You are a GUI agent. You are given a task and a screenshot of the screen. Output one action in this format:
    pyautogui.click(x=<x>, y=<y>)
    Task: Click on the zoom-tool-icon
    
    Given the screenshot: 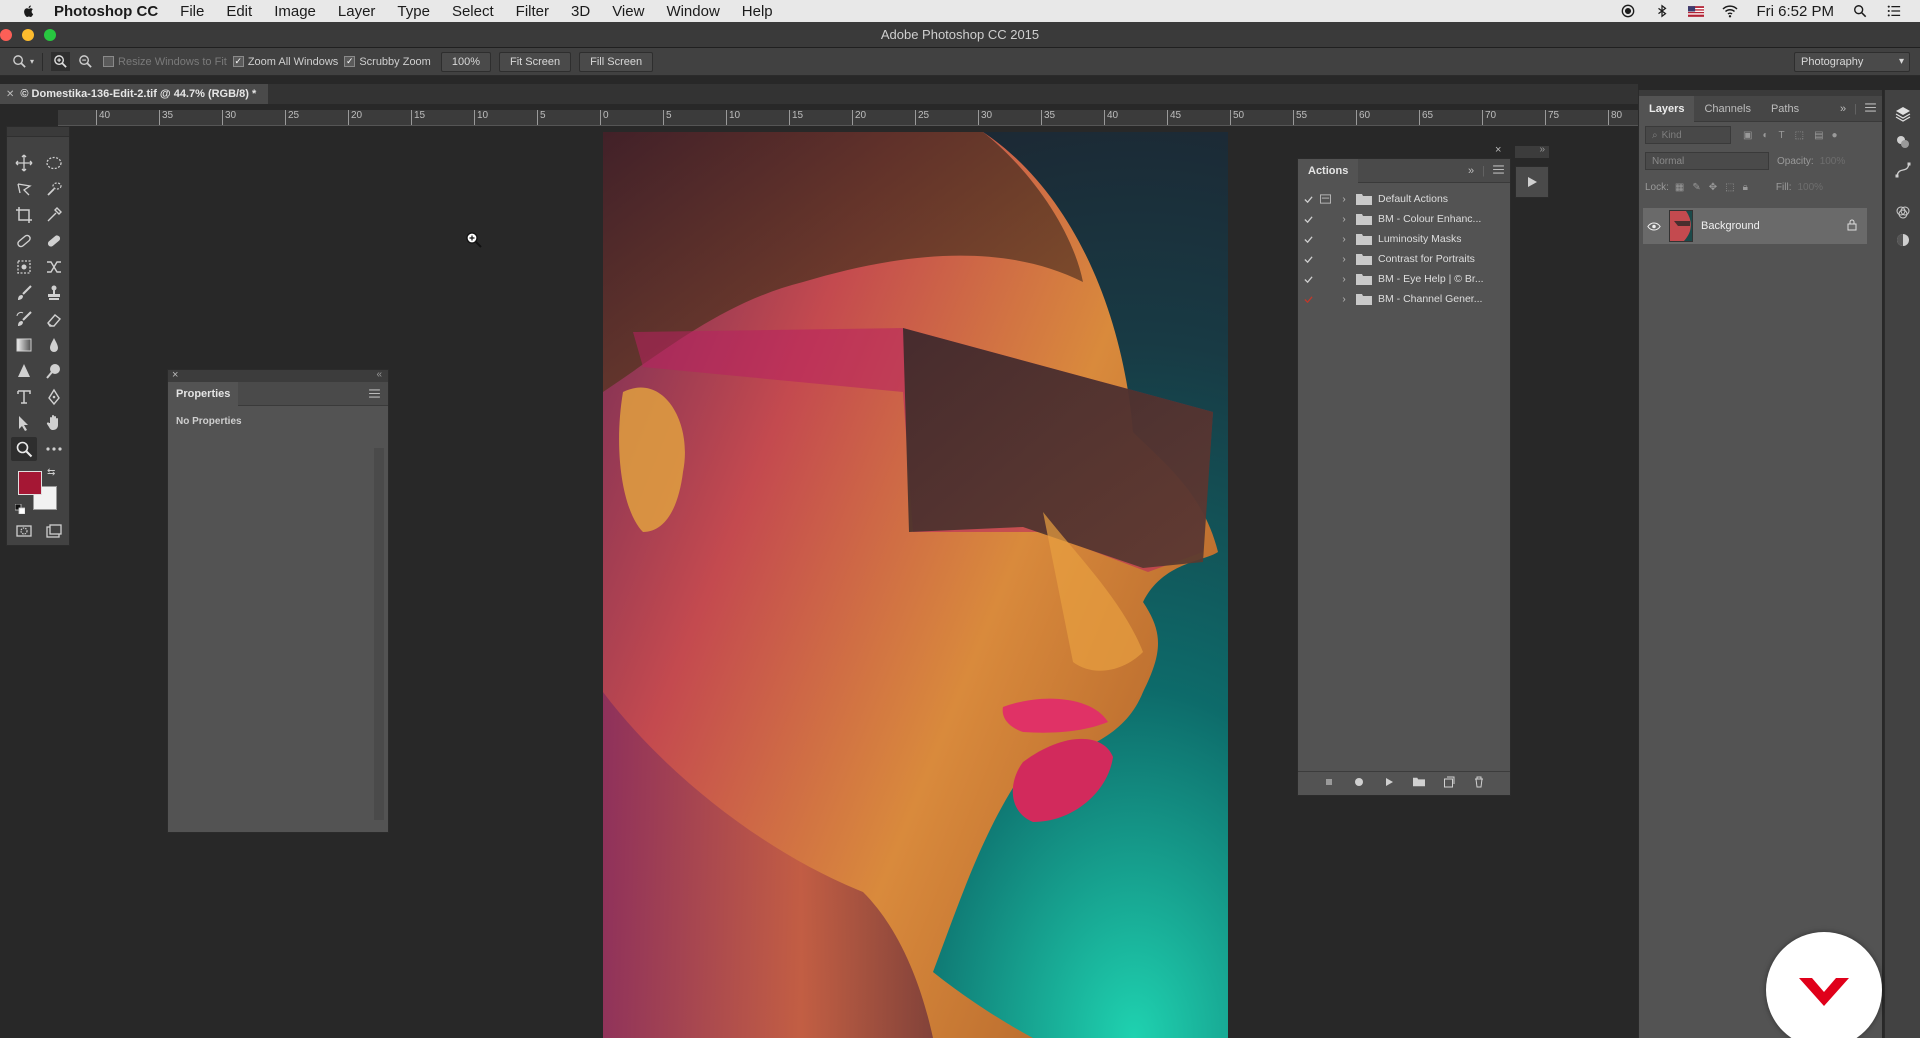 What is the action you would take?
    pyautogui.click(x=24, y=449)
    